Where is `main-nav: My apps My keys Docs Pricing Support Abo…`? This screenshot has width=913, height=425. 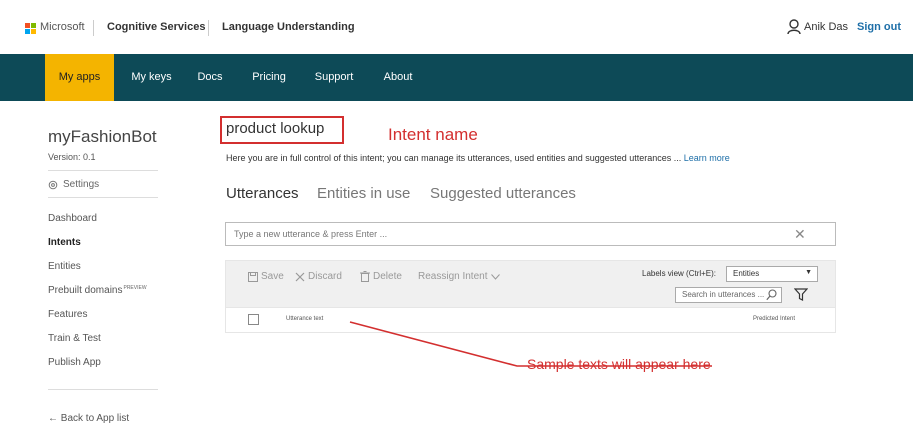
main-nav: My apps My keys Docs Pricing Support Abo… is located at coordinates (456, 77).